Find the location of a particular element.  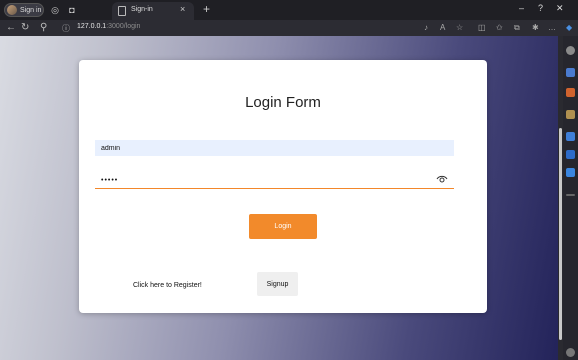

sidebar-tools-icon is located at coordinates (570, 114).